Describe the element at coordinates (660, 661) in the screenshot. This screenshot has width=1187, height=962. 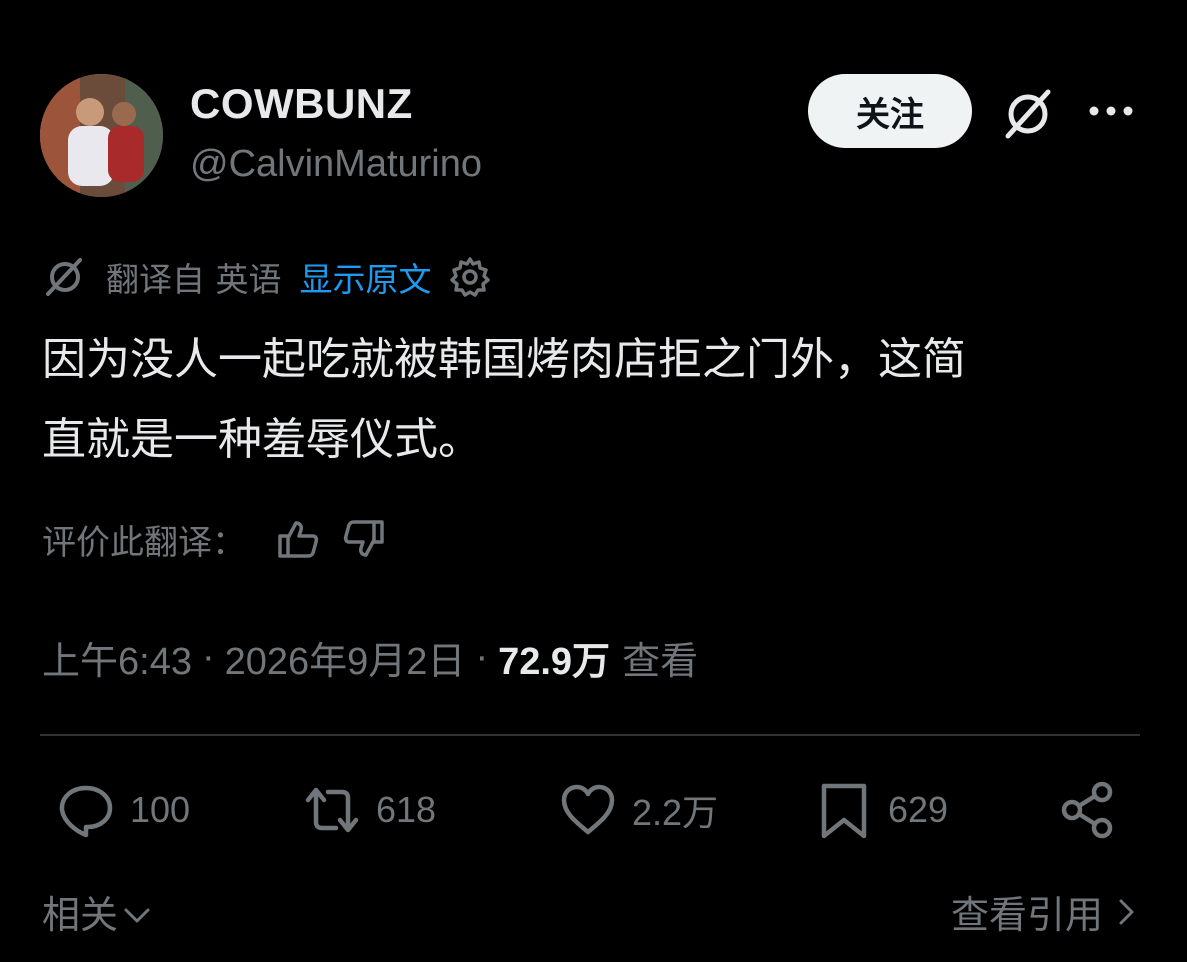
I see `views-label: 查看` at that location.